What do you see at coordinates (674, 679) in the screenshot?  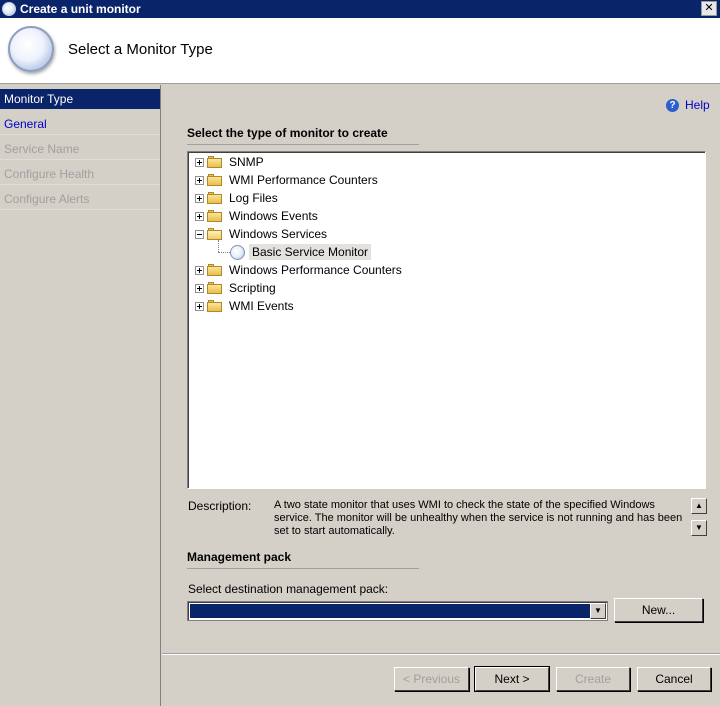 I see `cancel-button: Cancel` at bounding box center [674, 679].